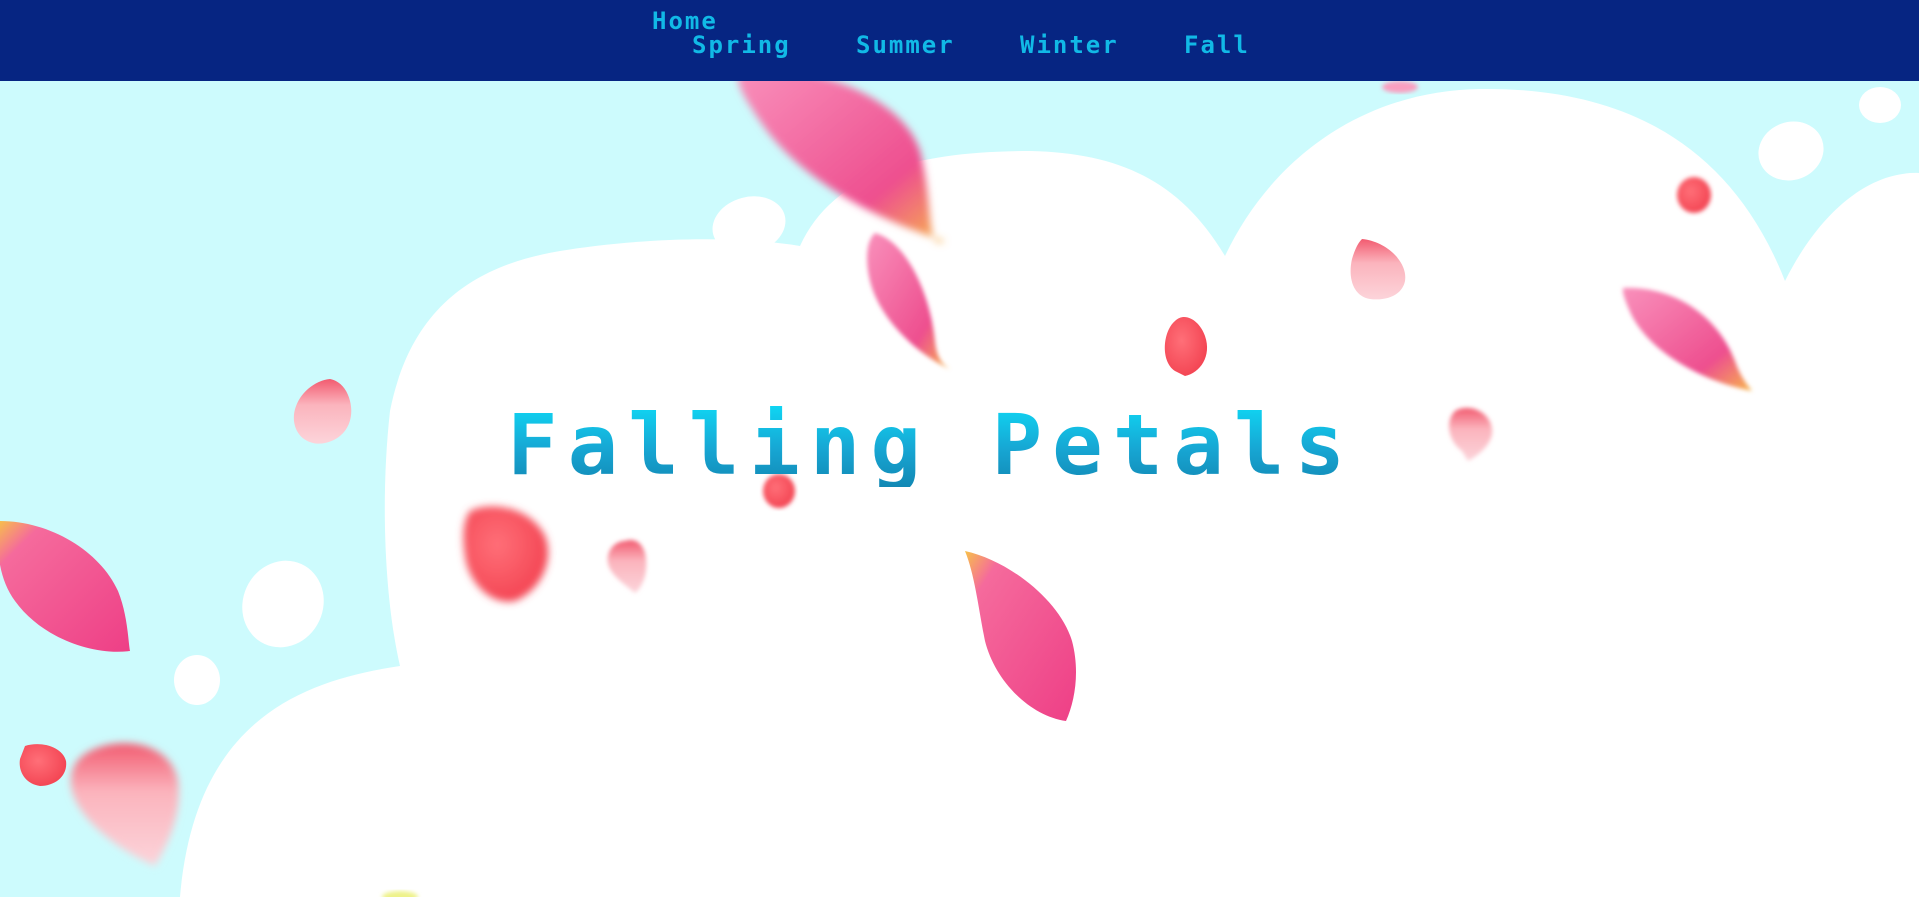  I want to click on nav-link-fall: Fall, so click(1217, 45).